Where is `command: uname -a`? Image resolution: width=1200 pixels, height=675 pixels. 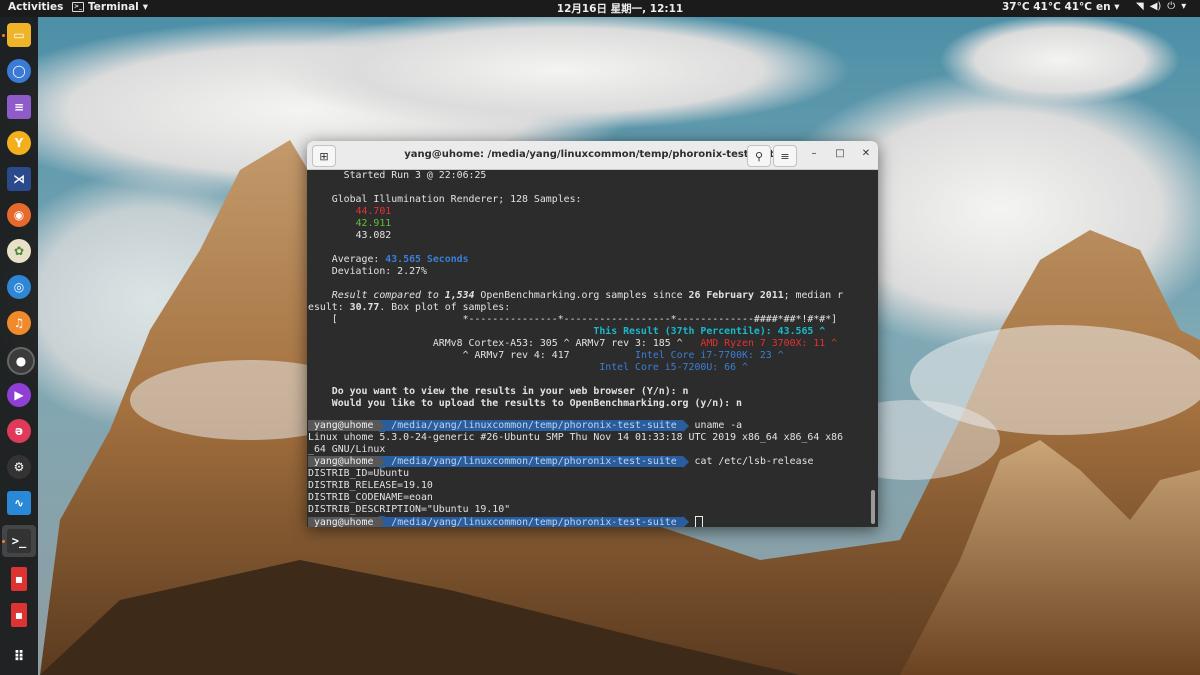 command: uname -a is located at coordinates (715, 425).